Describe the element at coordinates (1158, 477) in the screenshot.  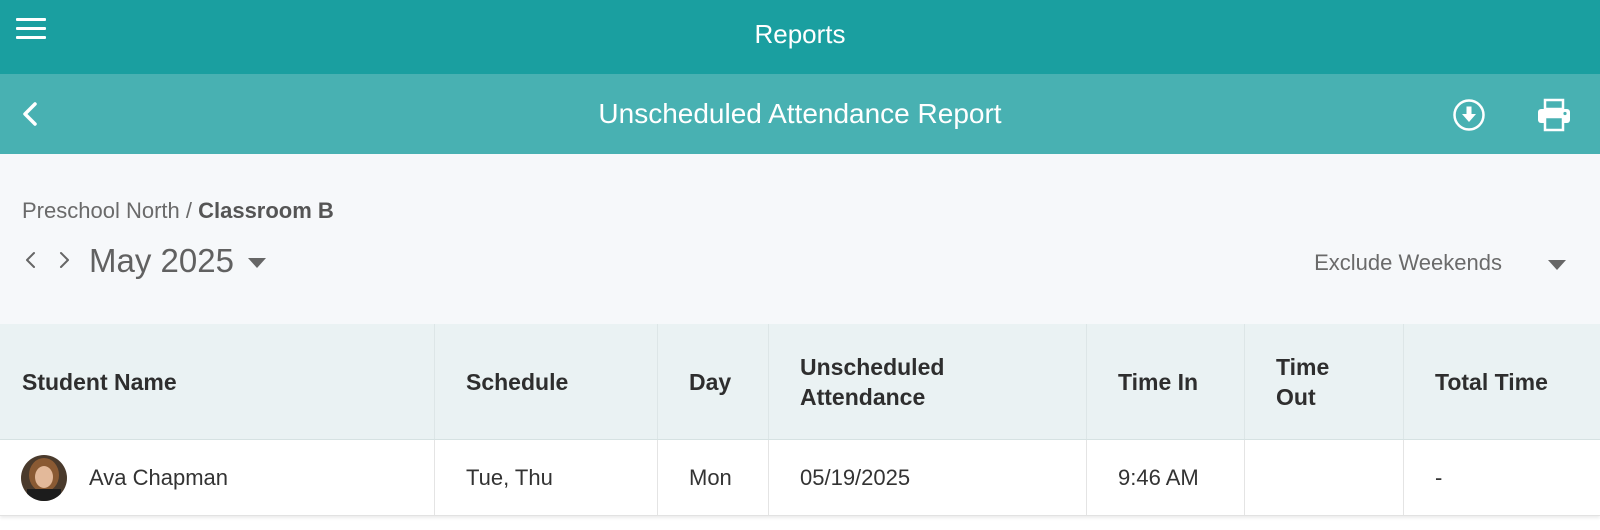
I see `cell-time-in: 9:46 AM` at that location.